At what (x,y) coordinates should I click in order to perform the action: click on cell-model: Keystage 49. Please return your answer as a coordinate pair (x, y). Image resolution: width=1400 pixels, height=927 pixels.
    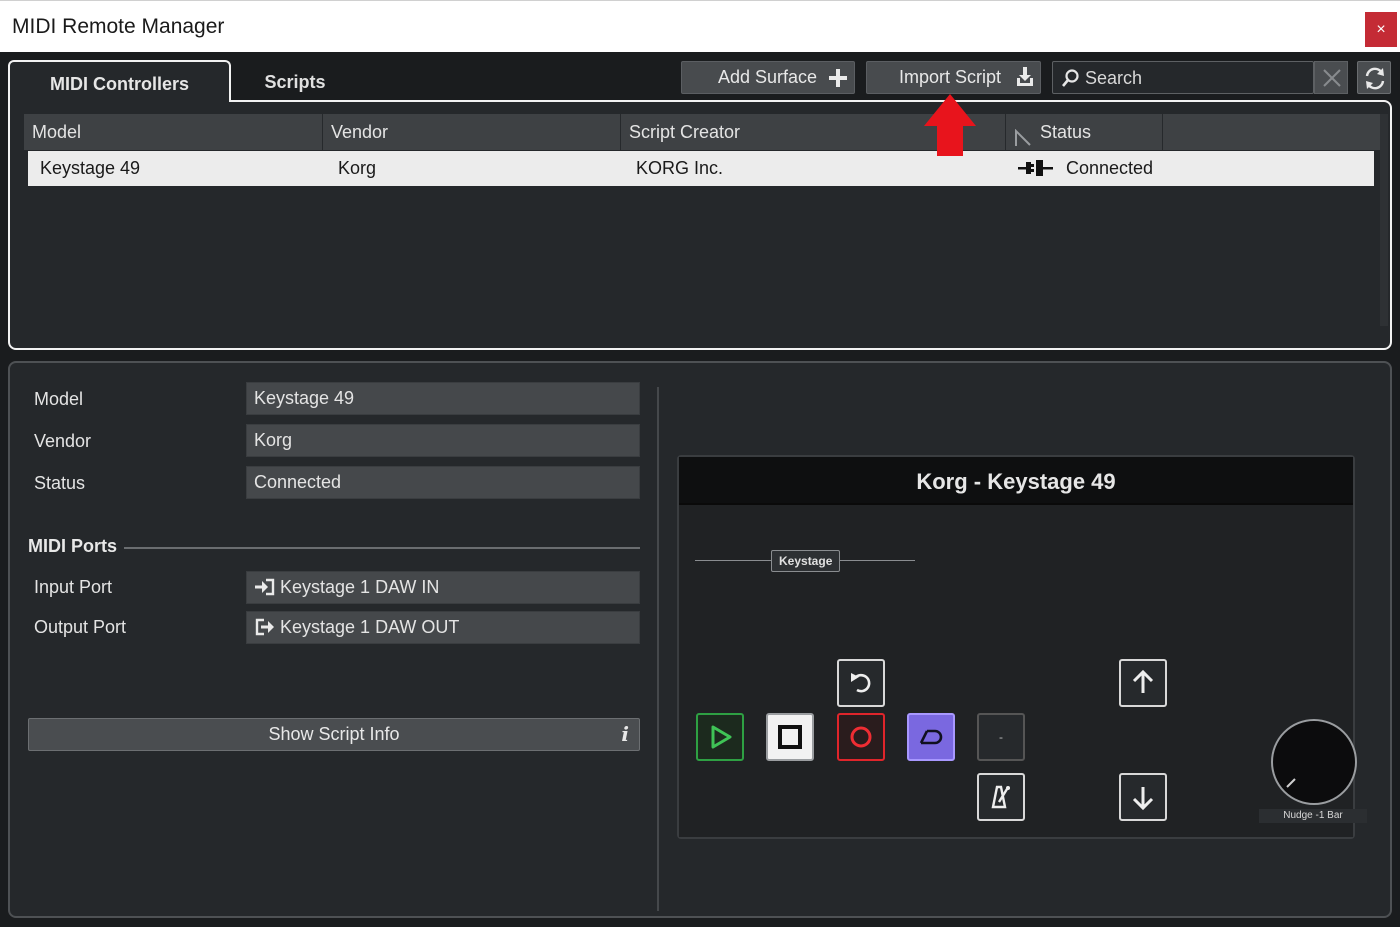
    Looking at the image, I should click on (90, 168).